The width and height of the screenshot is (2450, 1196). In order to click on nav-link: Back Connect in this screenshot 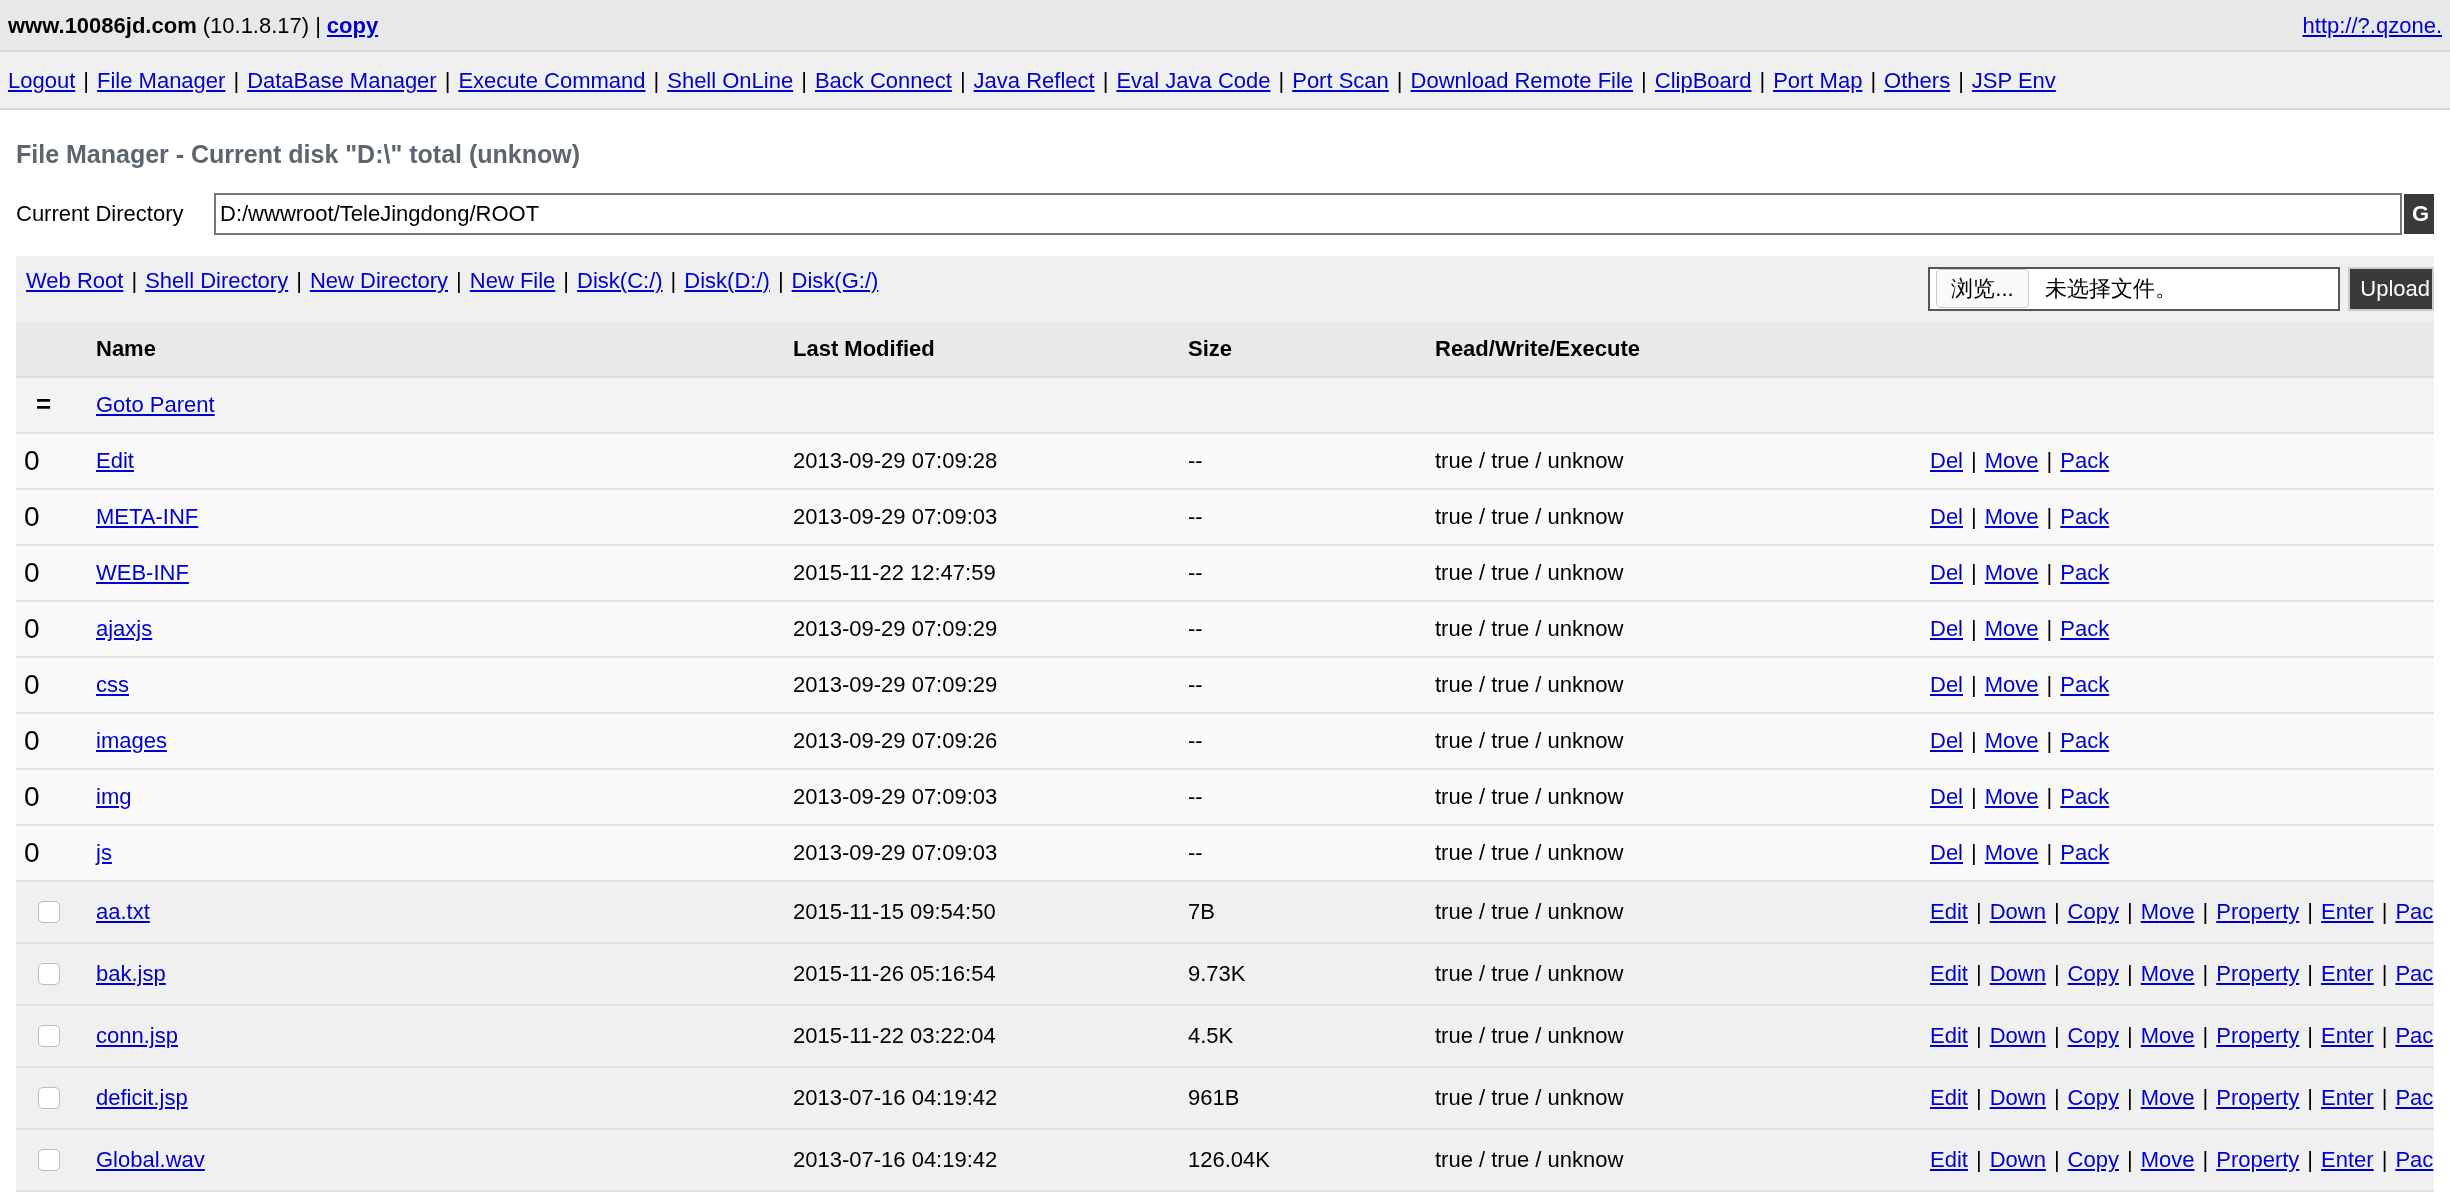, I will do `click(883, 80)`.